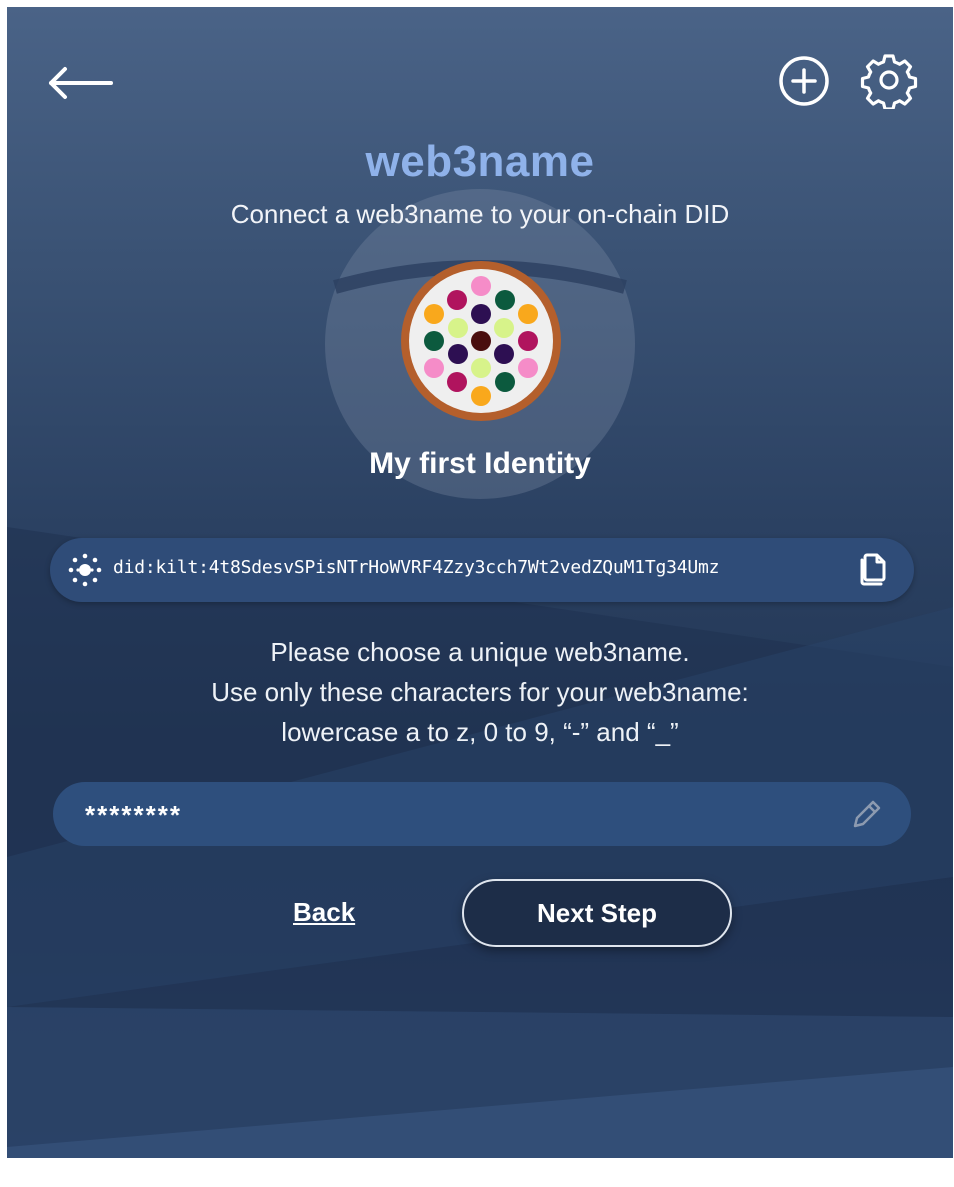 This screenshot has height=1187, width=954. I want to click on web3name-input, so click(455, 815).